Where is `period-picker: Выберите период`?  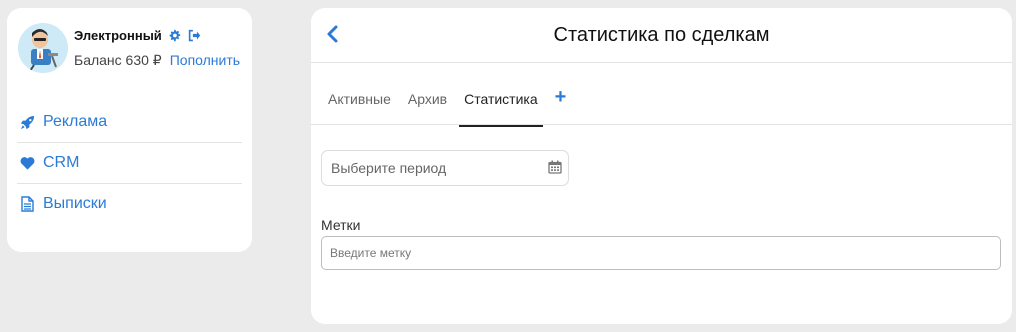
period-picker: Выберите период is located at coordinates (445, 168).